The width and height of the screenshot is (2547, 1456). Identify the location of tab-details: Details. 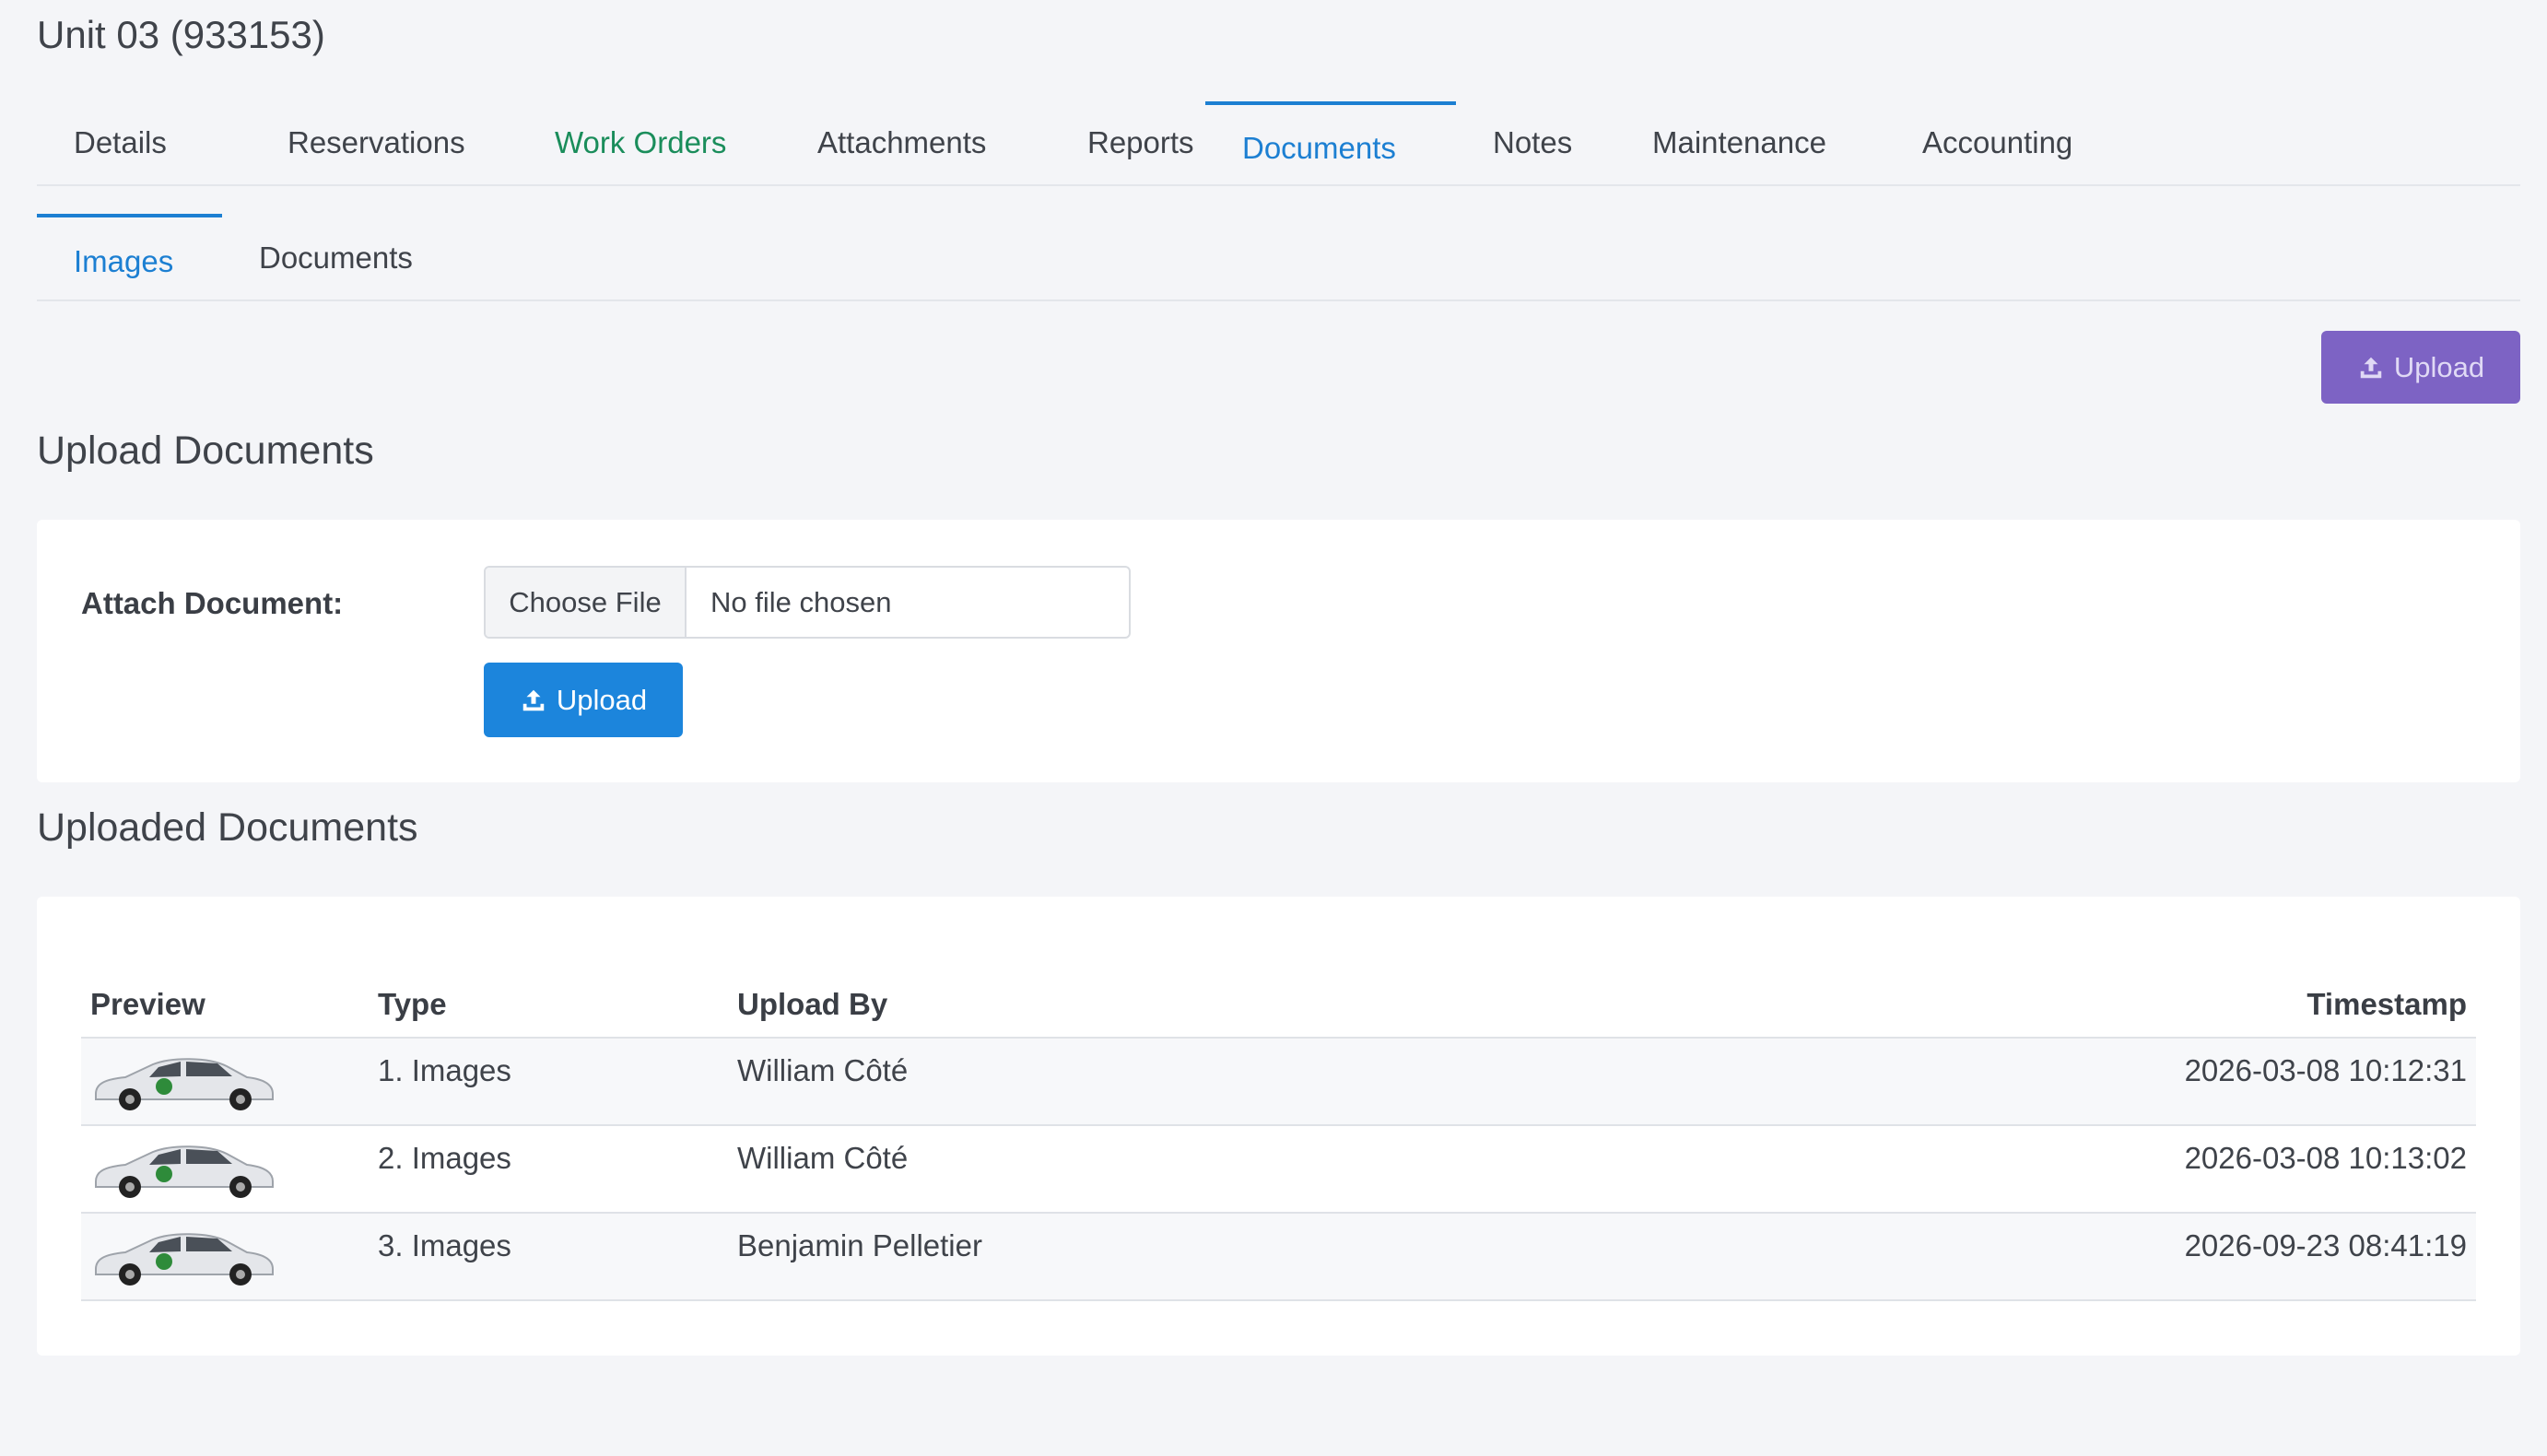
(121, 143).